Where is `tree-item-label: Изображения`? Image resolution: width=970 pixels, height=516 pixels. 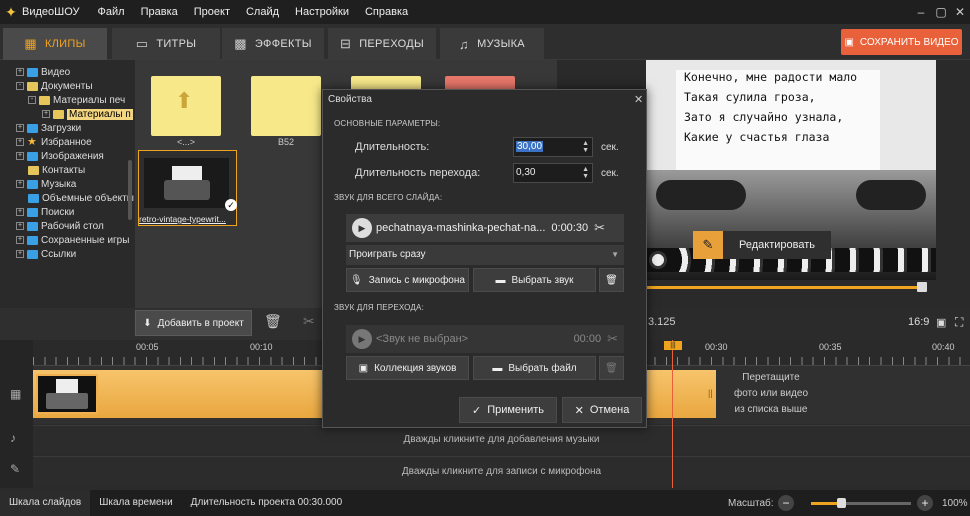
tree-item-label: Изображения is located at coordinates (72, 156).